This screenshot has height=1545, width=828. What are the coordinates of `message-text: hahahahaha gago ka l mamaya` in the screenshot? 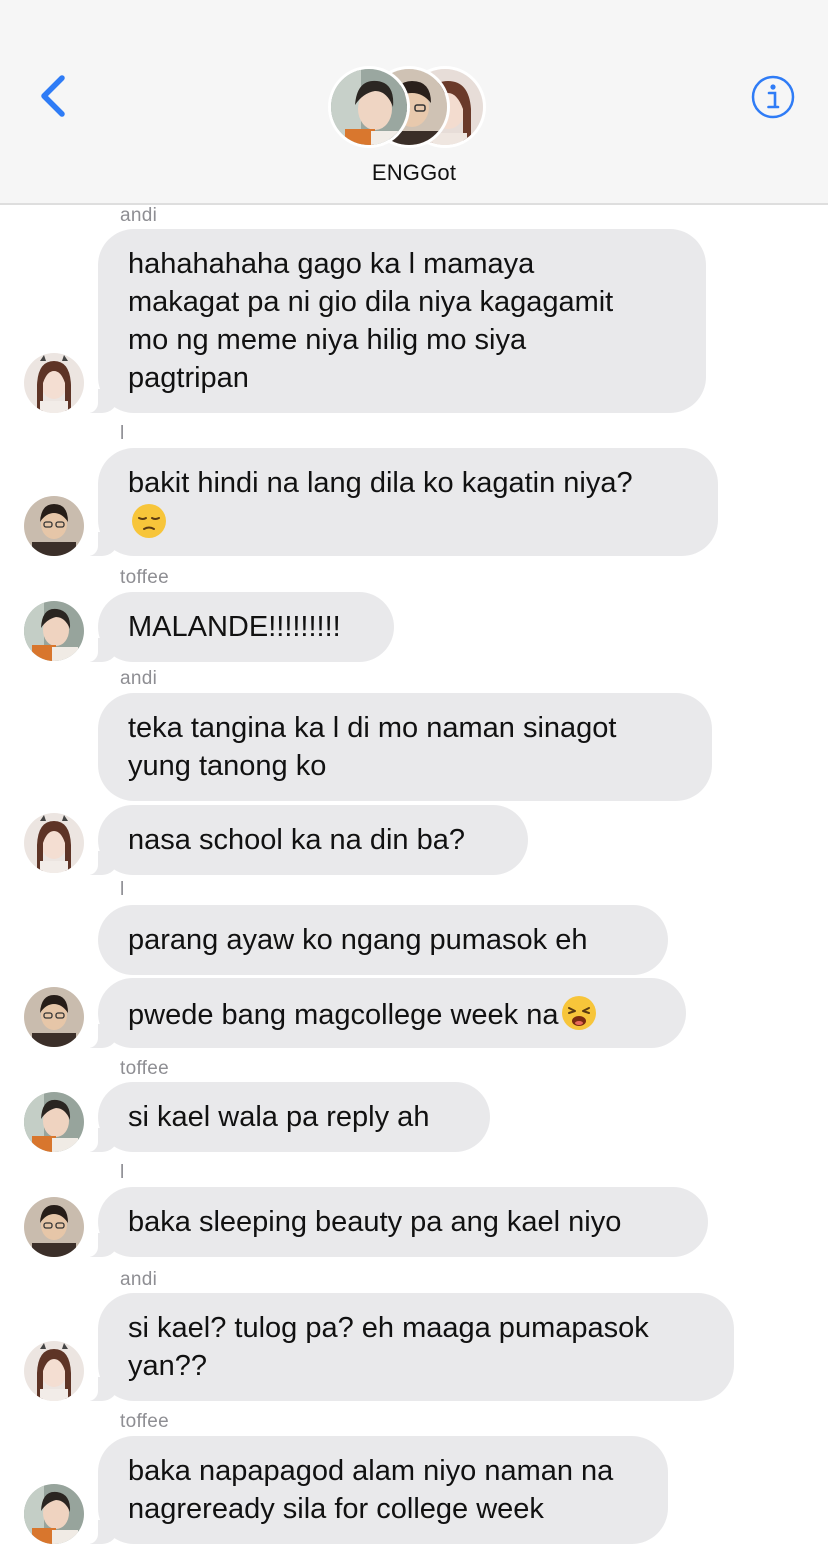 It's located at (331, 264).